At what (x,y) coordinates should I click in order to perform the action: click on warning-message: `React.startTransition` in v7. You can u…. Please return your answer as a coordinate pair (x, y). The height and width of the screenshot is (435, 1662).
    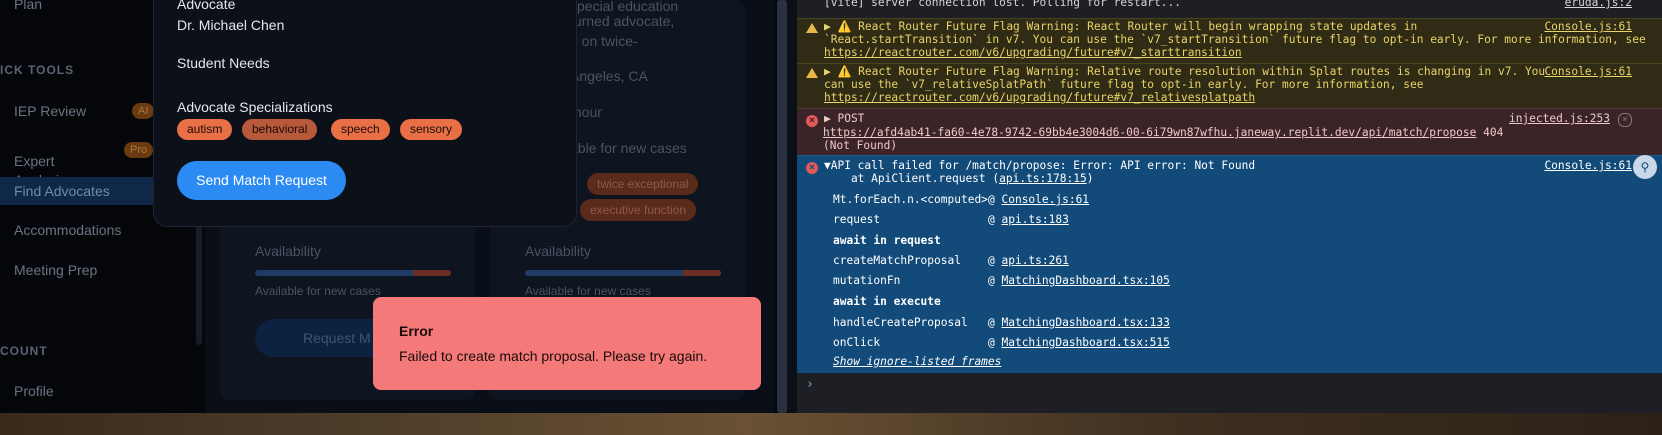
    Looking at the image, I should click on (1235, 39).